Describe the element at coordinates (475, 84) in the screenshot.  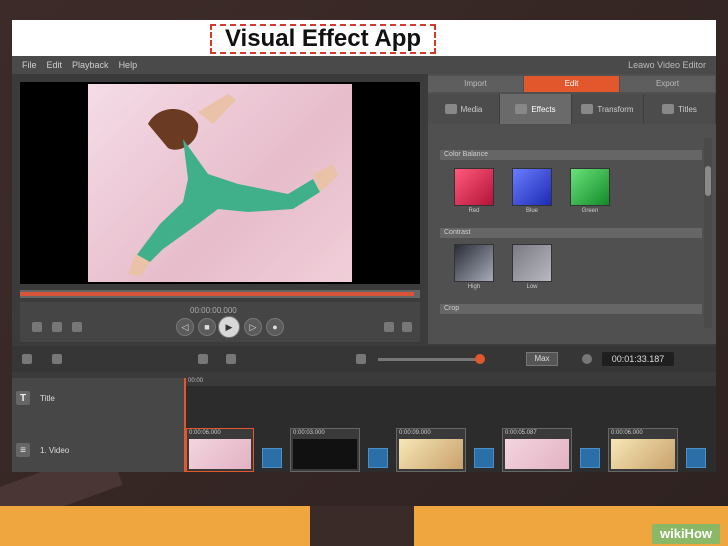
I see `tab-import: Import` at that location.